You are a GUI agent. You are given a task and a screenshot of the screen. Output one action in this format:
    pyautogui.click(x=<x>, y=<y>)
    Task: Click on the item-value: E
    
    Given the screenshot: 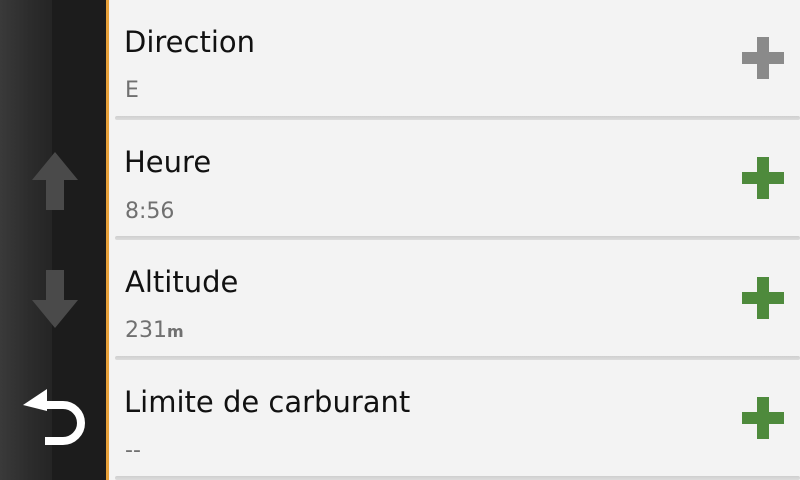 What is the action you would take?
    pyautogui.click(x=132, y=91)
    